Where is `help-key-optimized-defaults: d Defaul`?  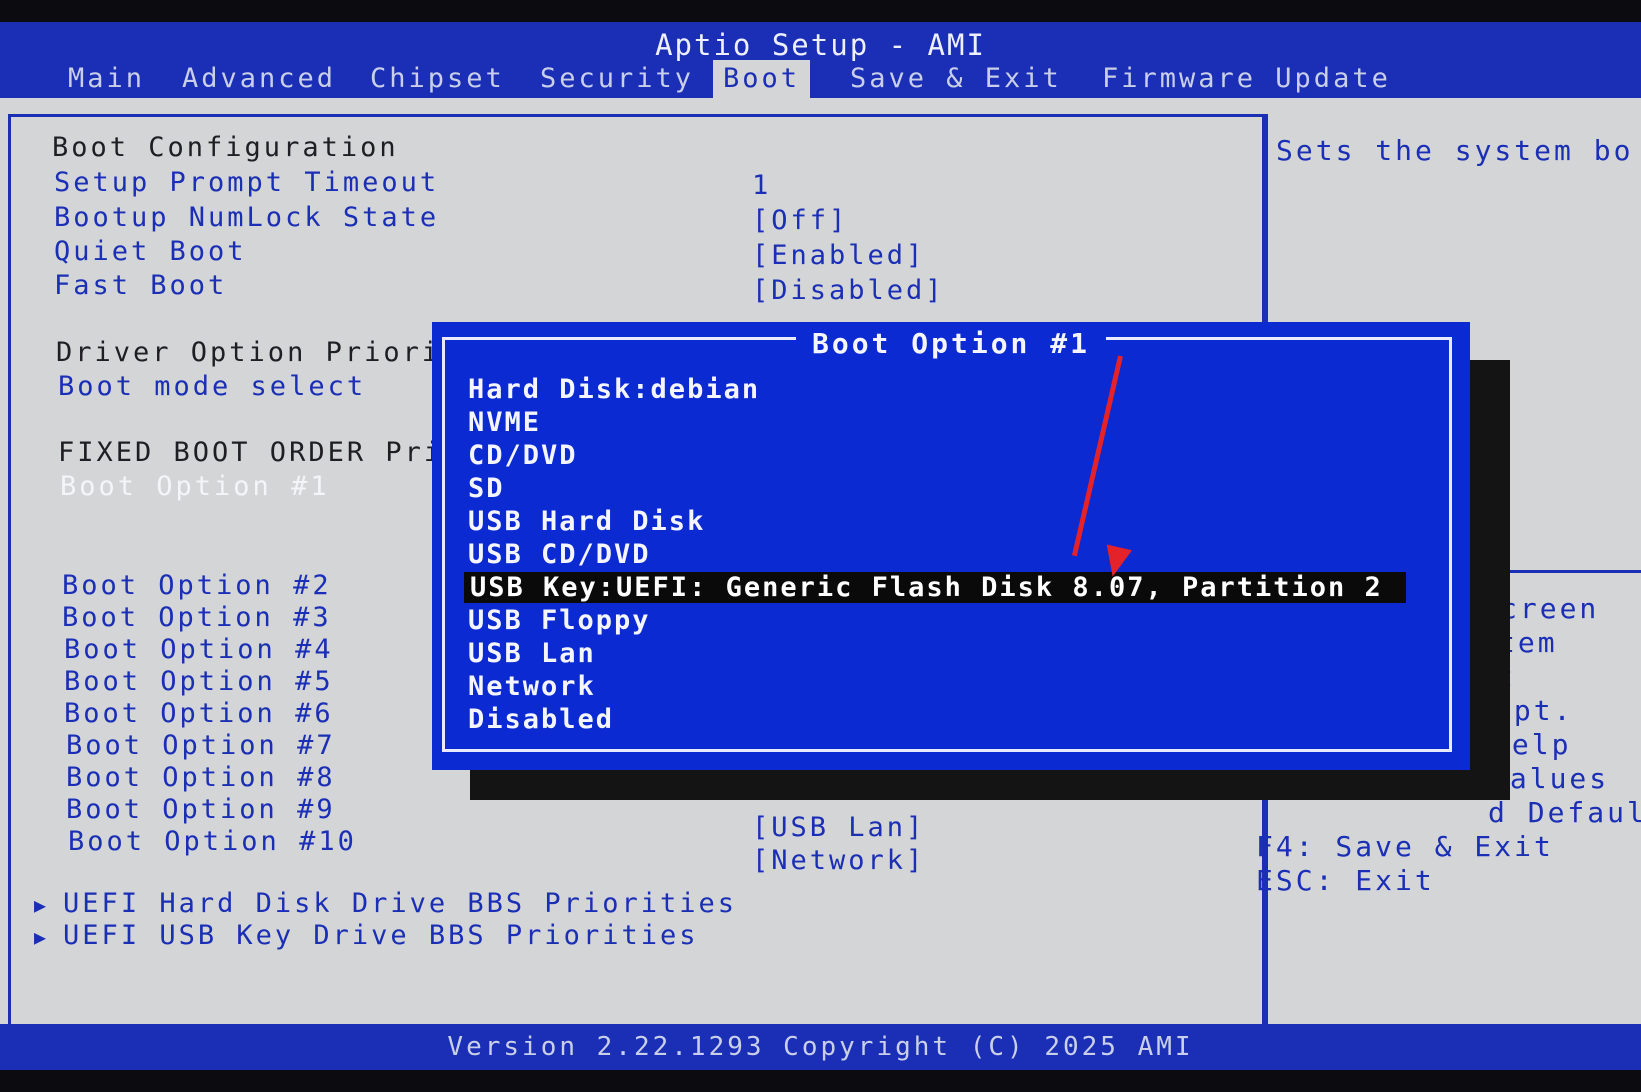
help-key-optimized-defaults: d Defaul is located at coordinates (1564, 812).